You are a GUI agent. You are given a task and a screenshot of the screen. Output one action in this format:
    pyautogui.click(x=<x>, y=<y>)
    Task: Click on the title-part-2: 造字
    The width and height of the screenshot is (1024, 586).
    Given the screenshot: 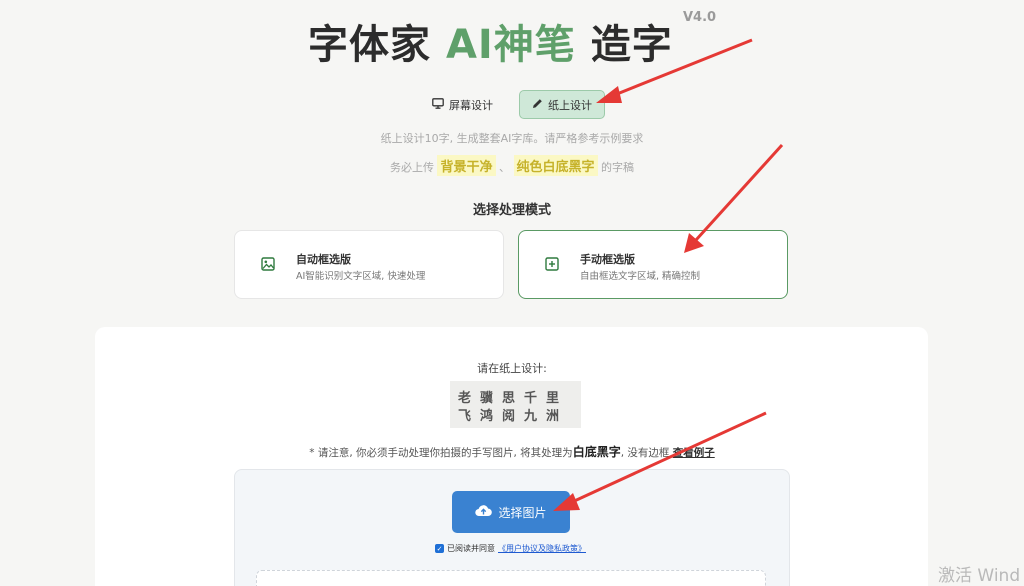 What is the action you would take?
    pyautogui.click(x=624, y=45)
    